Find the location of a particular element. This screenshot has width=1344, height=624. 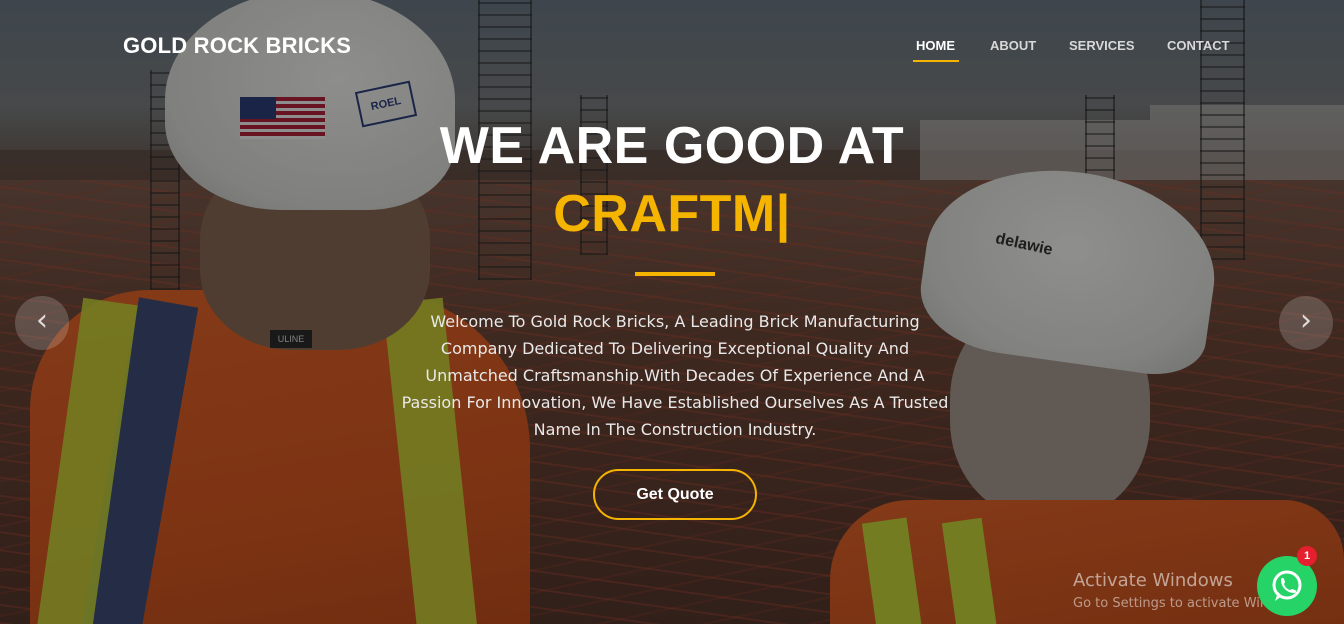

activate-windows-title: Activate Windows is located at coordinates (1153, 580).